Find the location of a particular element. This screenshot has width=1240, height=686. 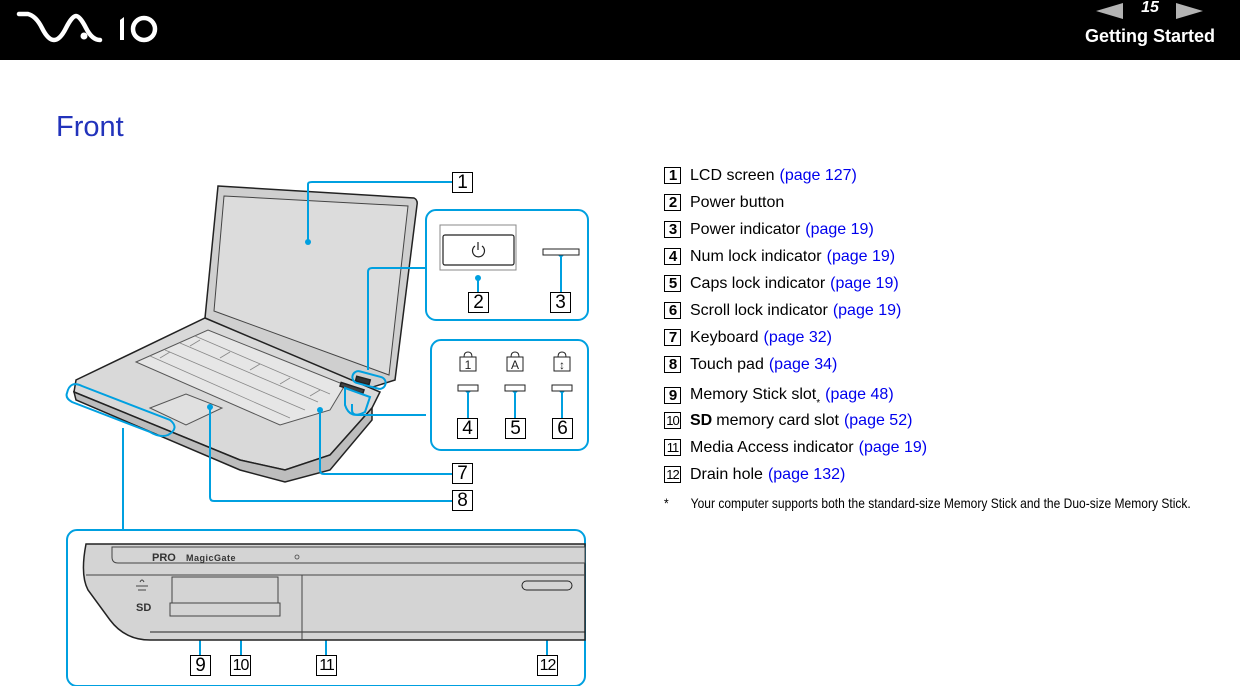

page-number: 15 is located at coordinates (1150, 8).